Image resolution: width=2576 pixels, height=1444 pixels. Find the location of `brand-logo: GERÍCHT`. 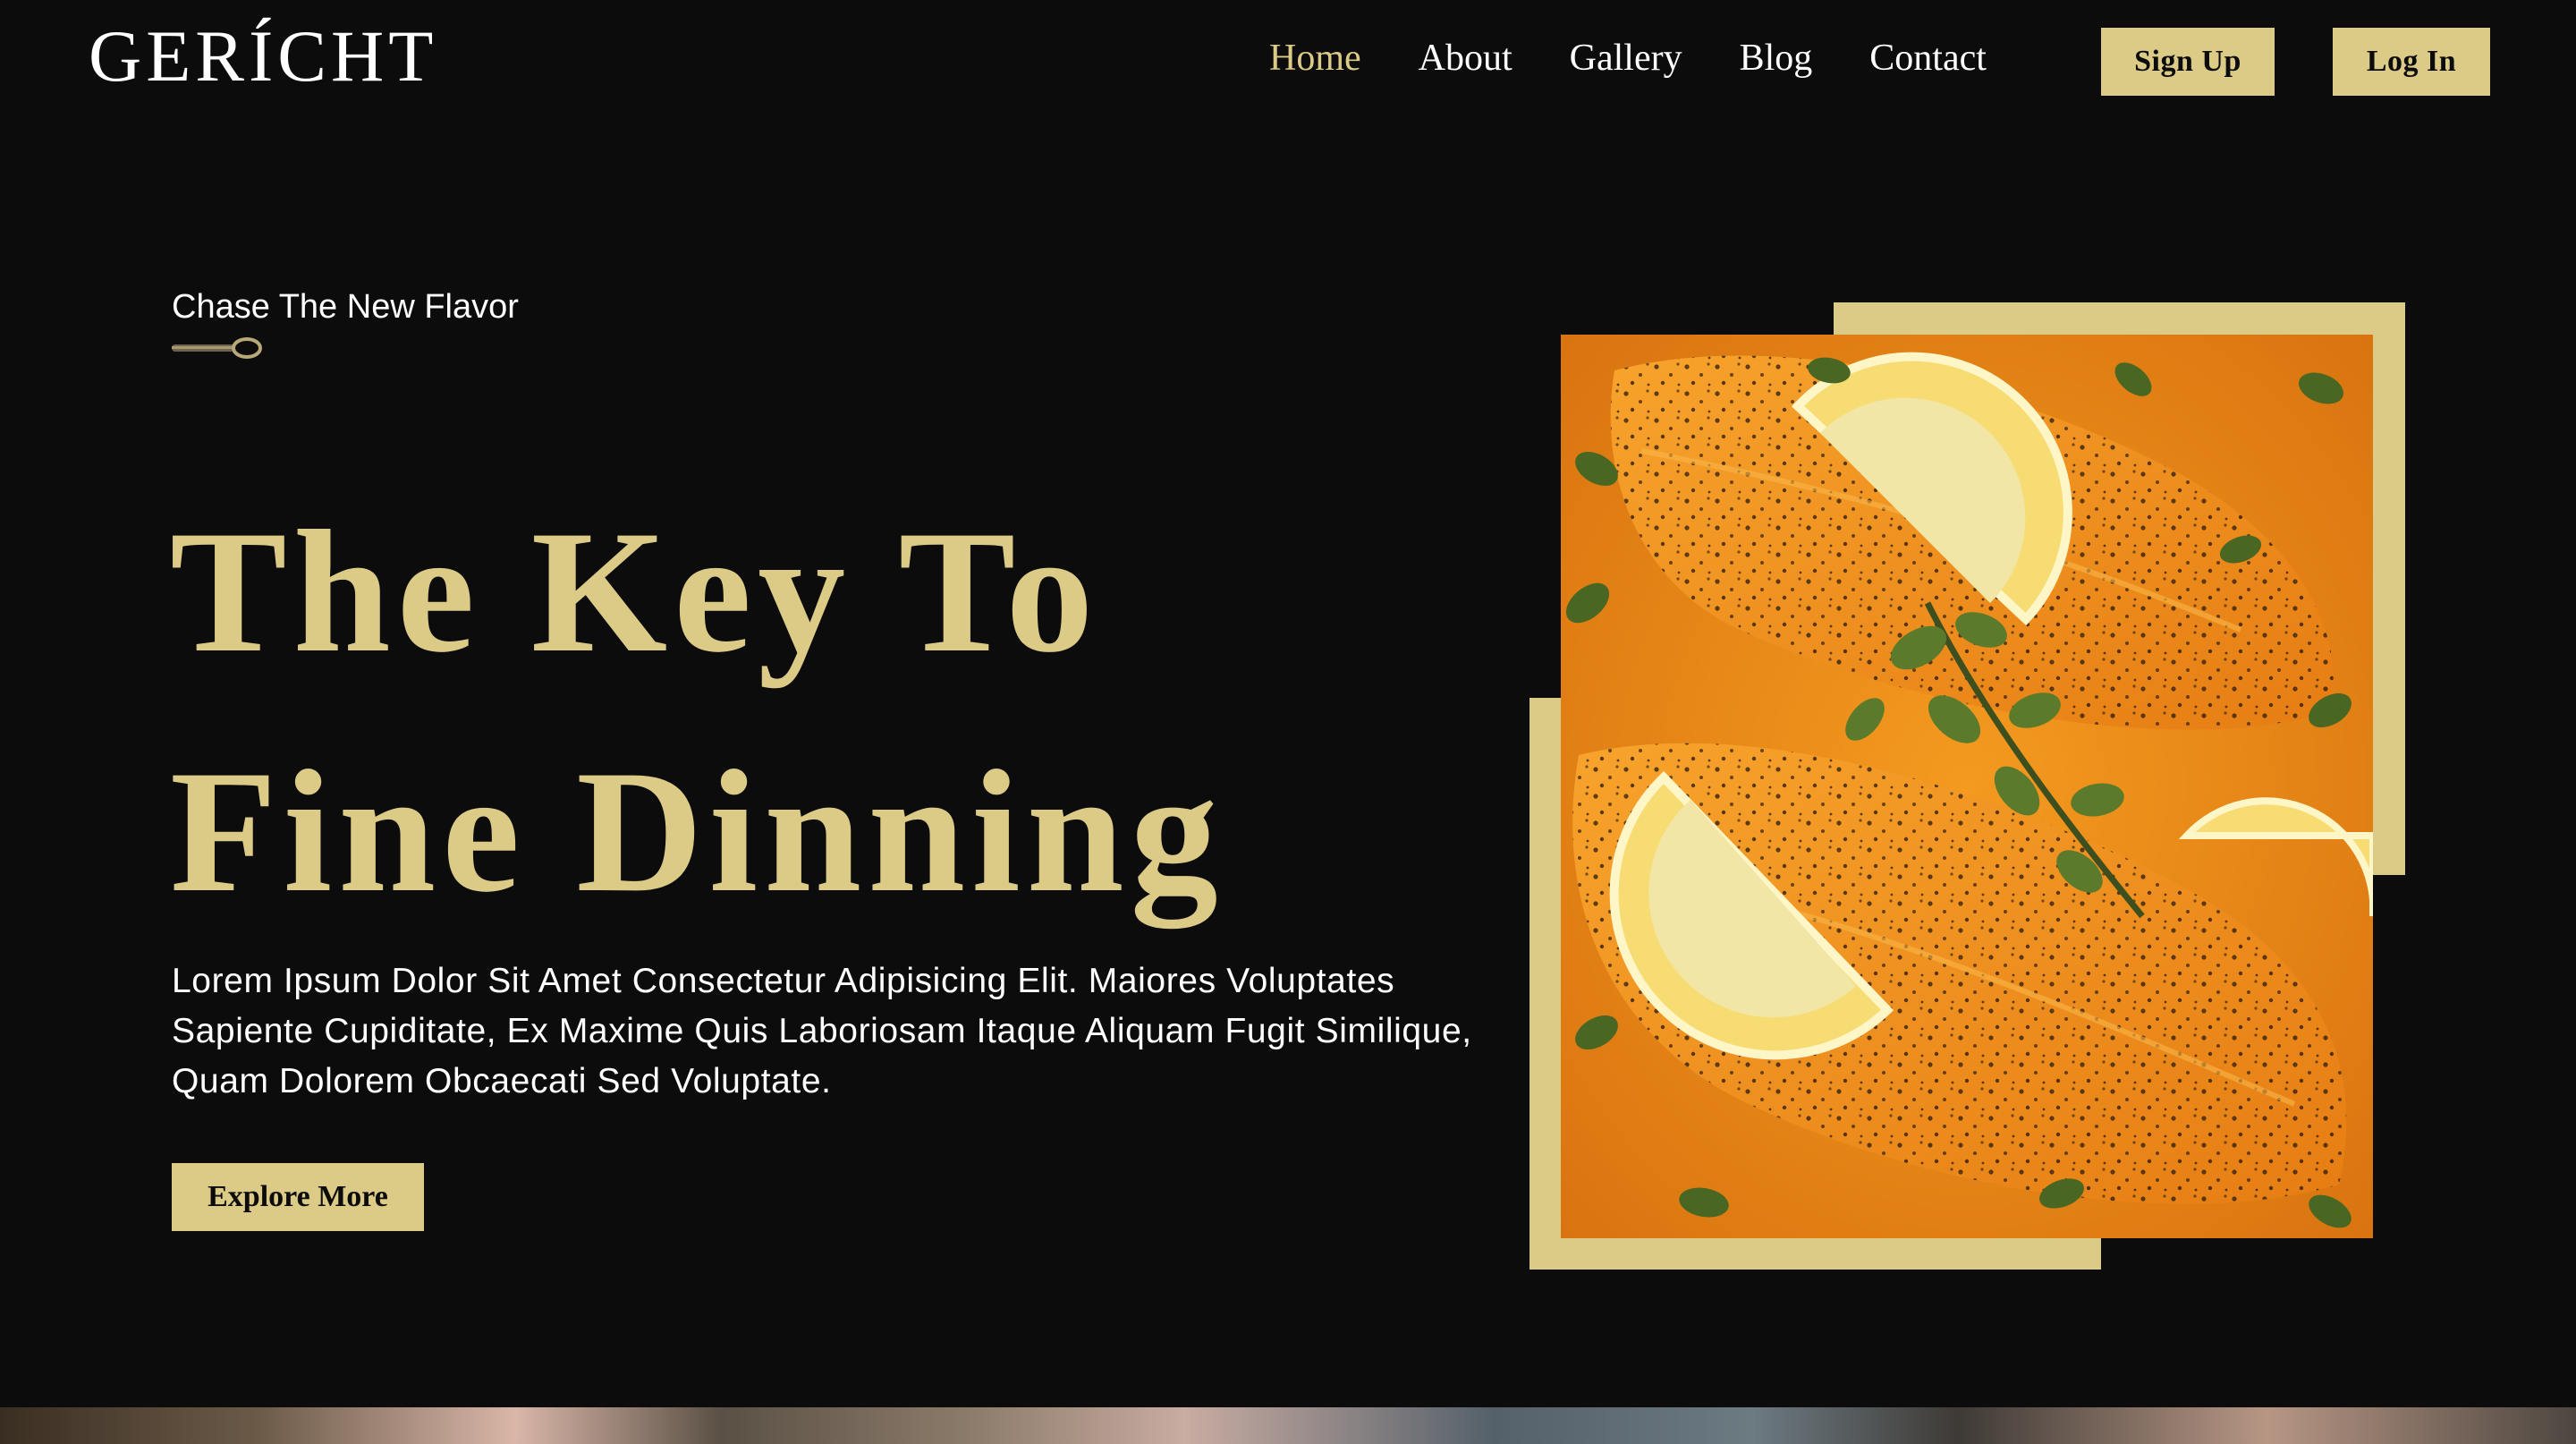

brand-logo: GERÍCHT is located at coordinates (263, 56).